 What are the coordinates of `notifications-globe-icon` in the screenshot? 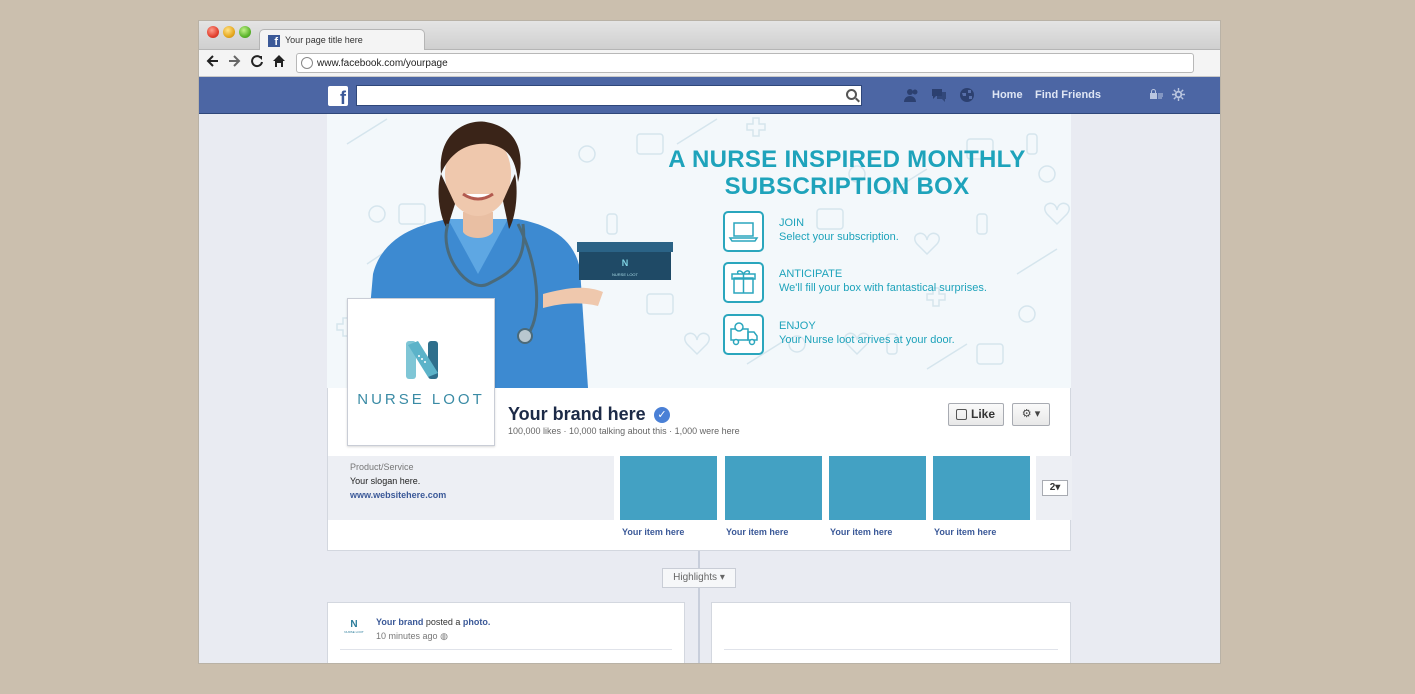 It's located at (967, 95).